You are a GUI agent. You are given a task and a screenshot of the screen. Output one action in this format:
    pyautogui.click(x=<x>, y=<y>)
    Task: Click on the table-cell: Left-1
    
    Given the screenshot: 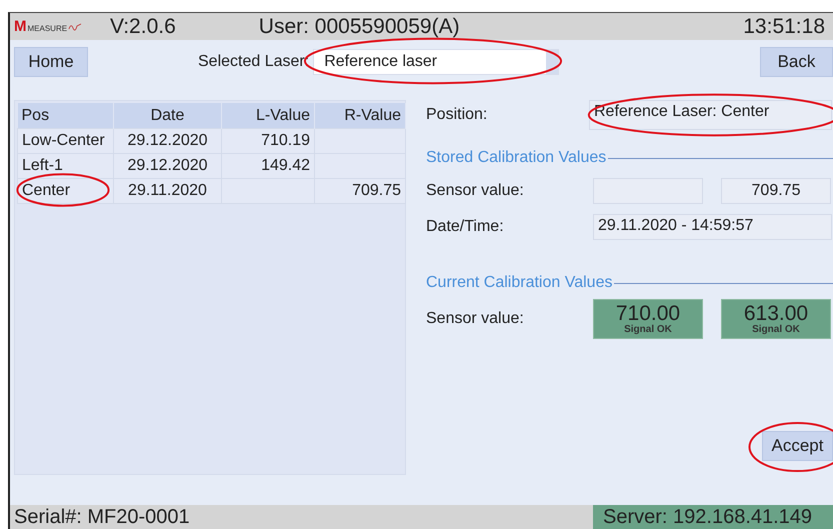 What is the action you would take?
    pyautogui.click(x=66, y=166)
    